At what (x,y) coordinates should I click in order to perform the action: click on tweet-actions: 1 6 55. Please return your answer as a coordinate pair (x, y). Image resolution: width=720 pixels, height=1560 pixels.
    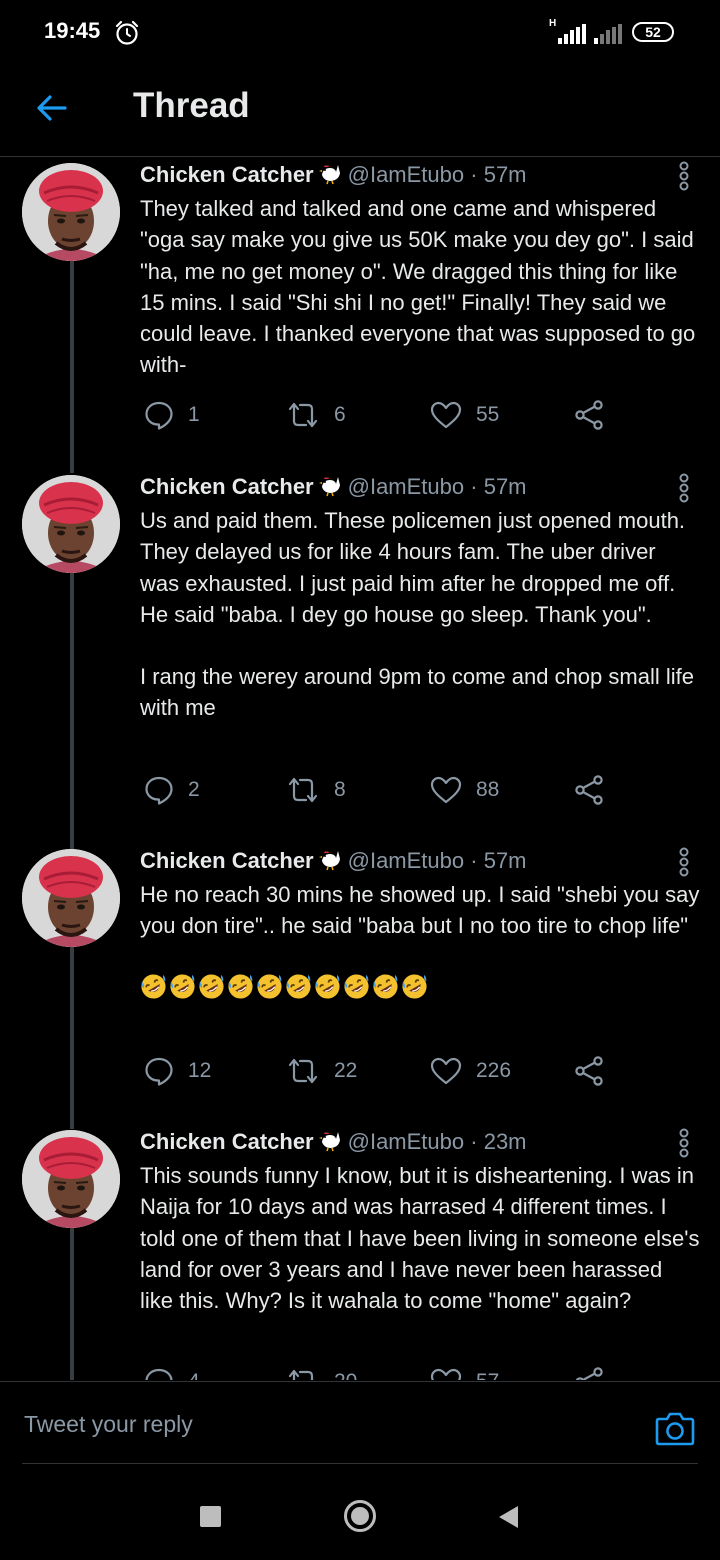
    Looking at the image, I should click on (420, 415).